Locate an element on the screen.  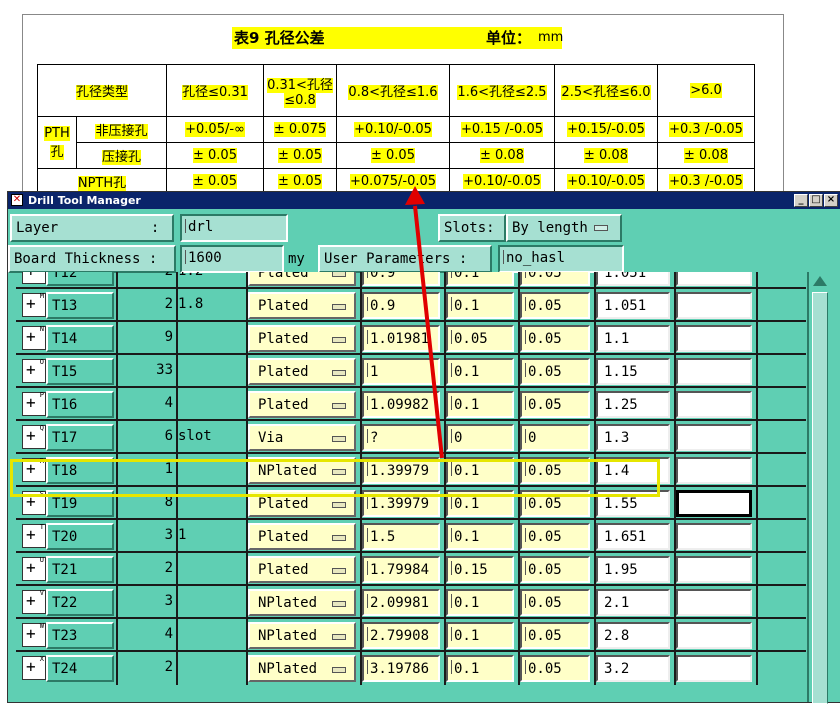
window-titlebar: ✕ Drill Tool Manager _ □ × is located at coordinates (424, 200).